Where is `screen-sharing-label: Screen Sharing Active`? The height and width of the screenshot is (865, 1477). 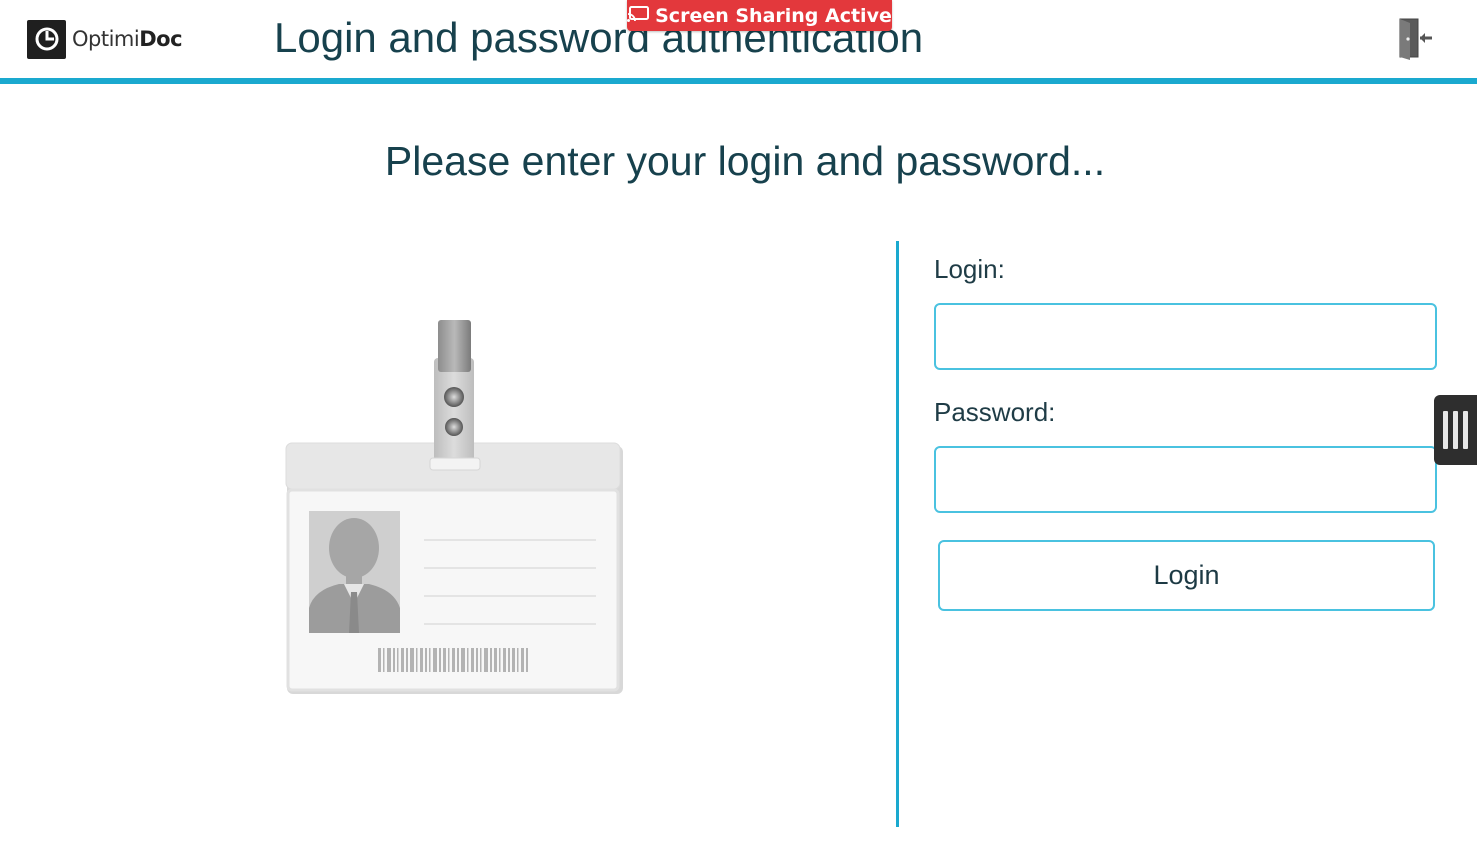
screen-sharing-label: Screen Sharing Active is located at coordinates (773, 15).